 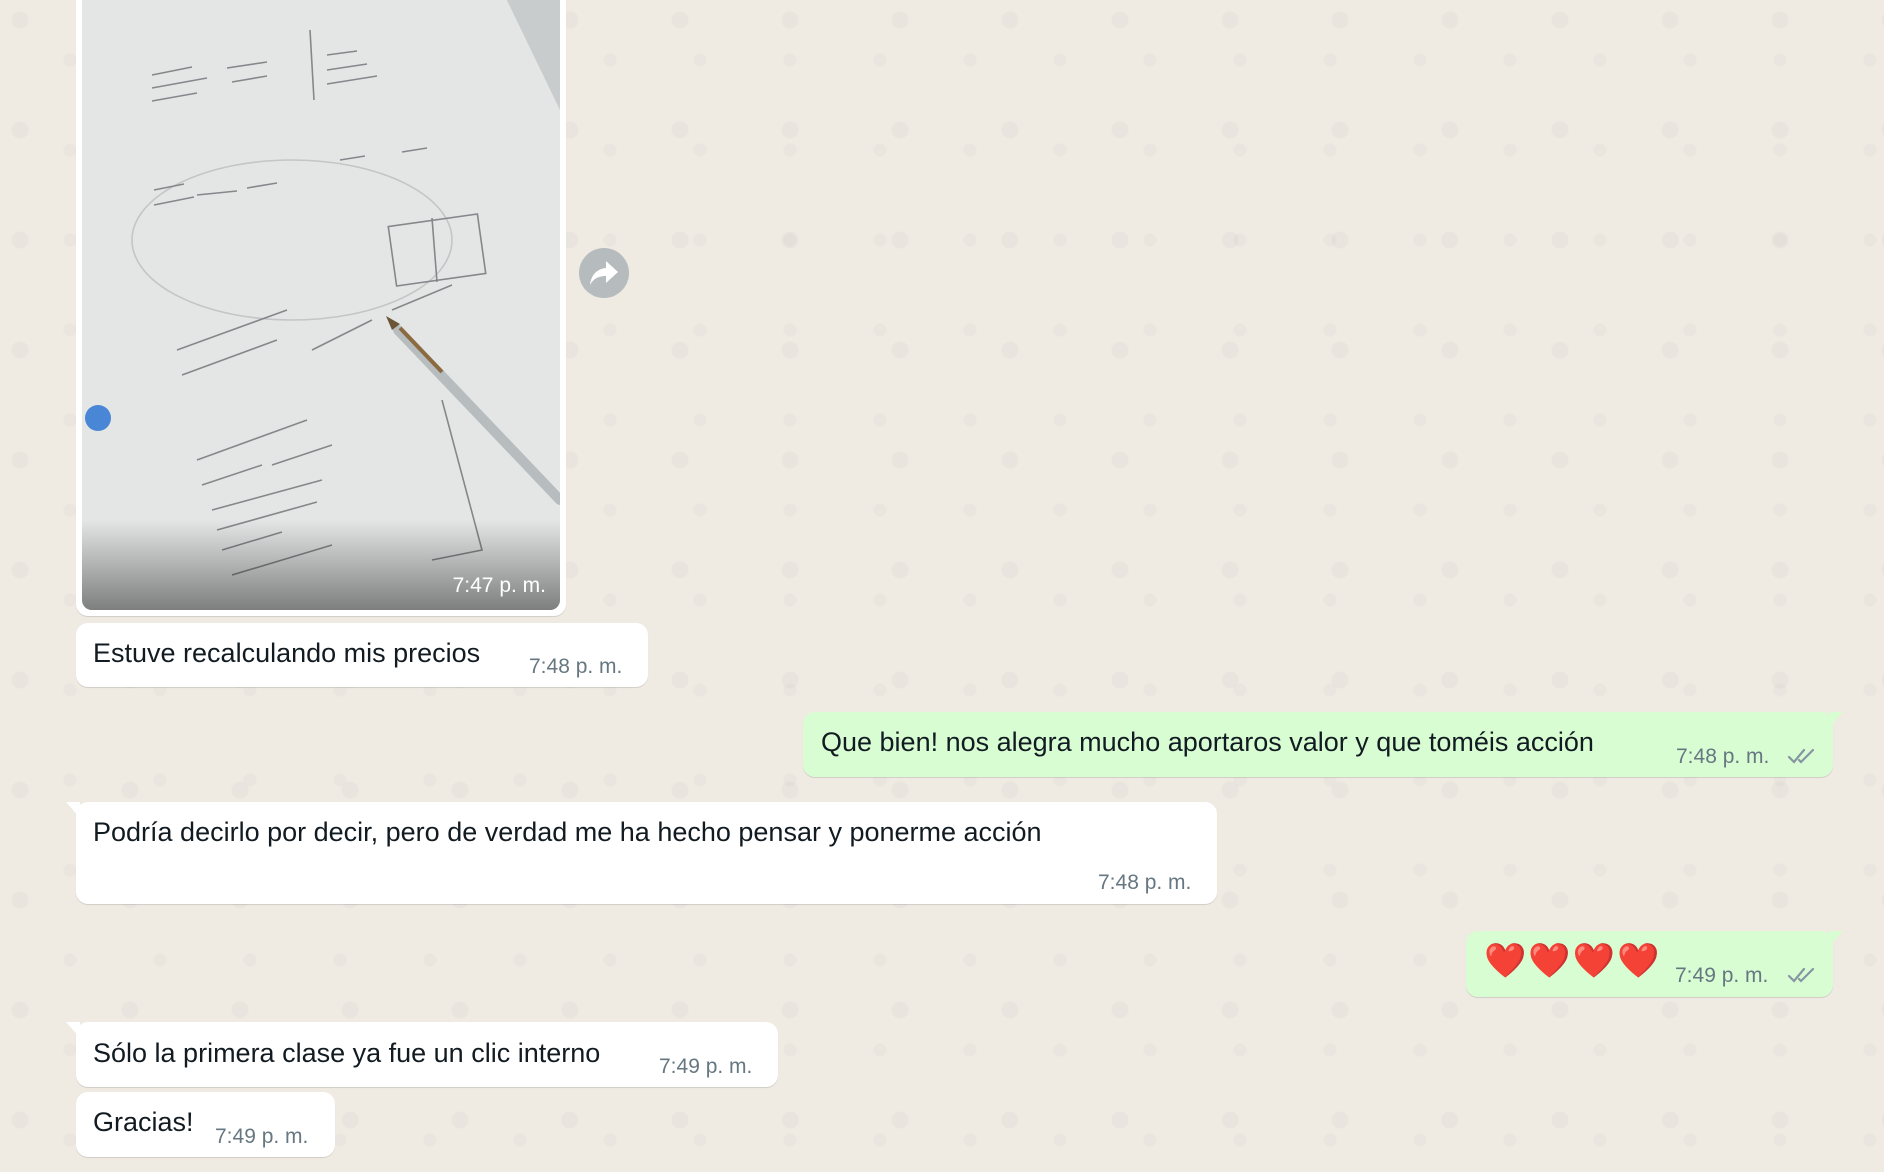 I want to click on forward-button, so click(x=604, y=273).